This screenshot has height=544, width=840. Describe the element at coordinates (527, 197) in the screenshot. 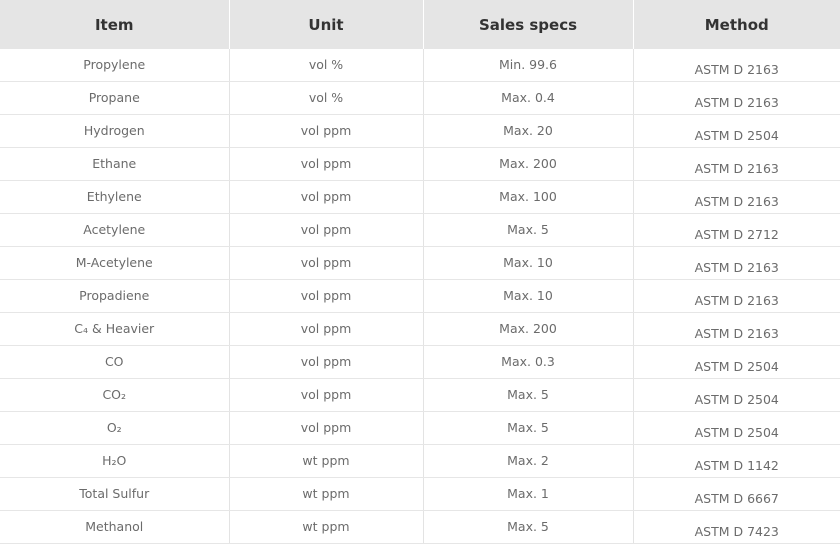

I see `cell-sales-spec: Max. 100` at that location.